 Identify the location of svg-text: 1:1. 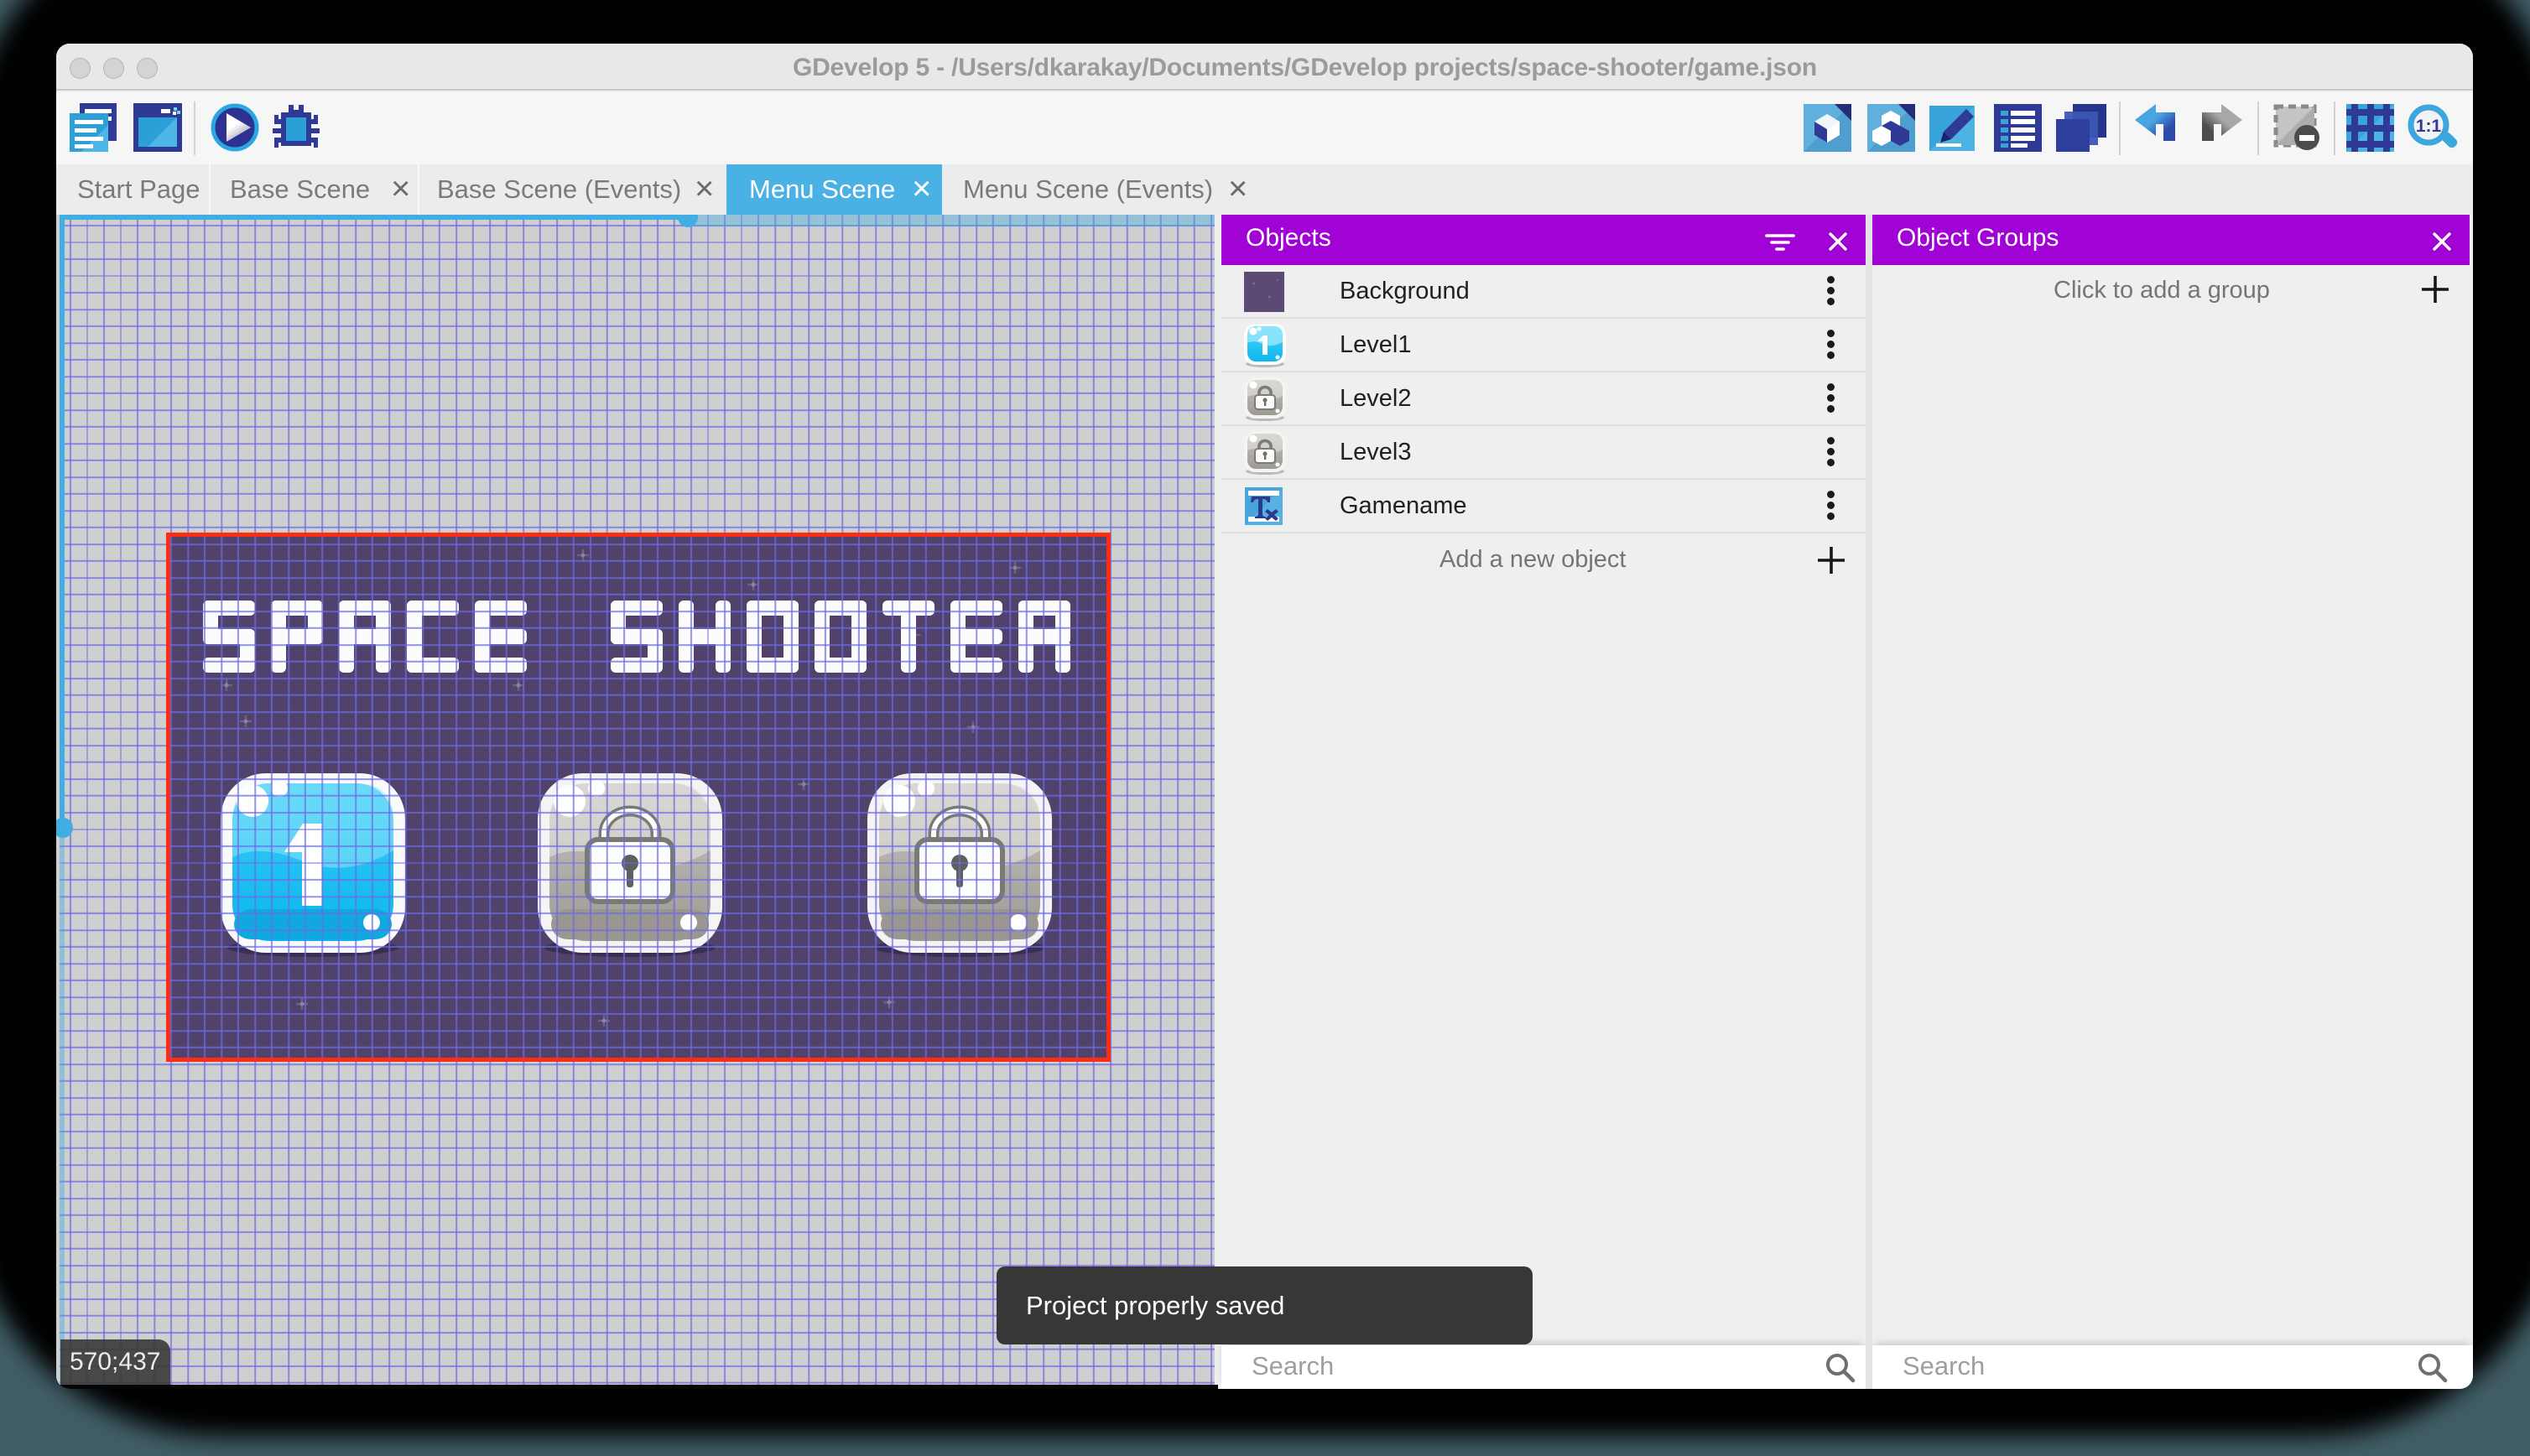
(2429, 126).